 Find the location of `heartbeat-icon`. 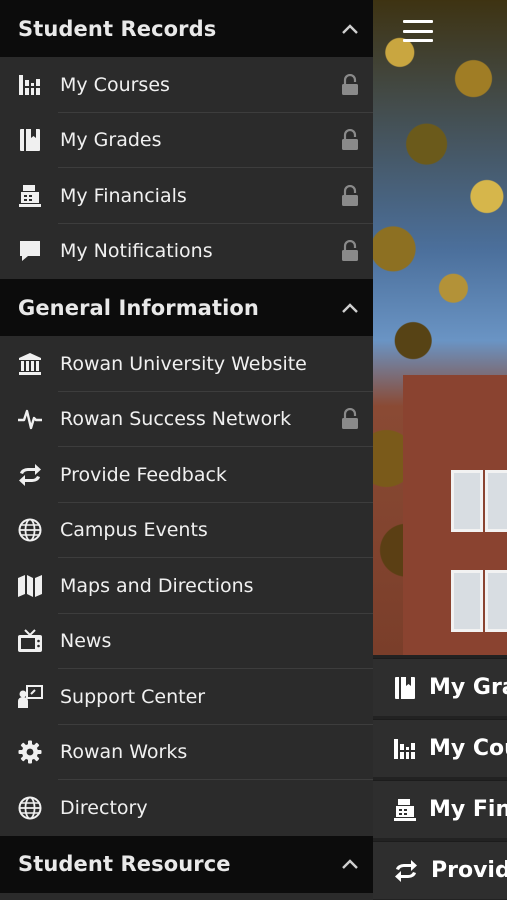

heartbeat-icon is located at coordinates (30, 419).